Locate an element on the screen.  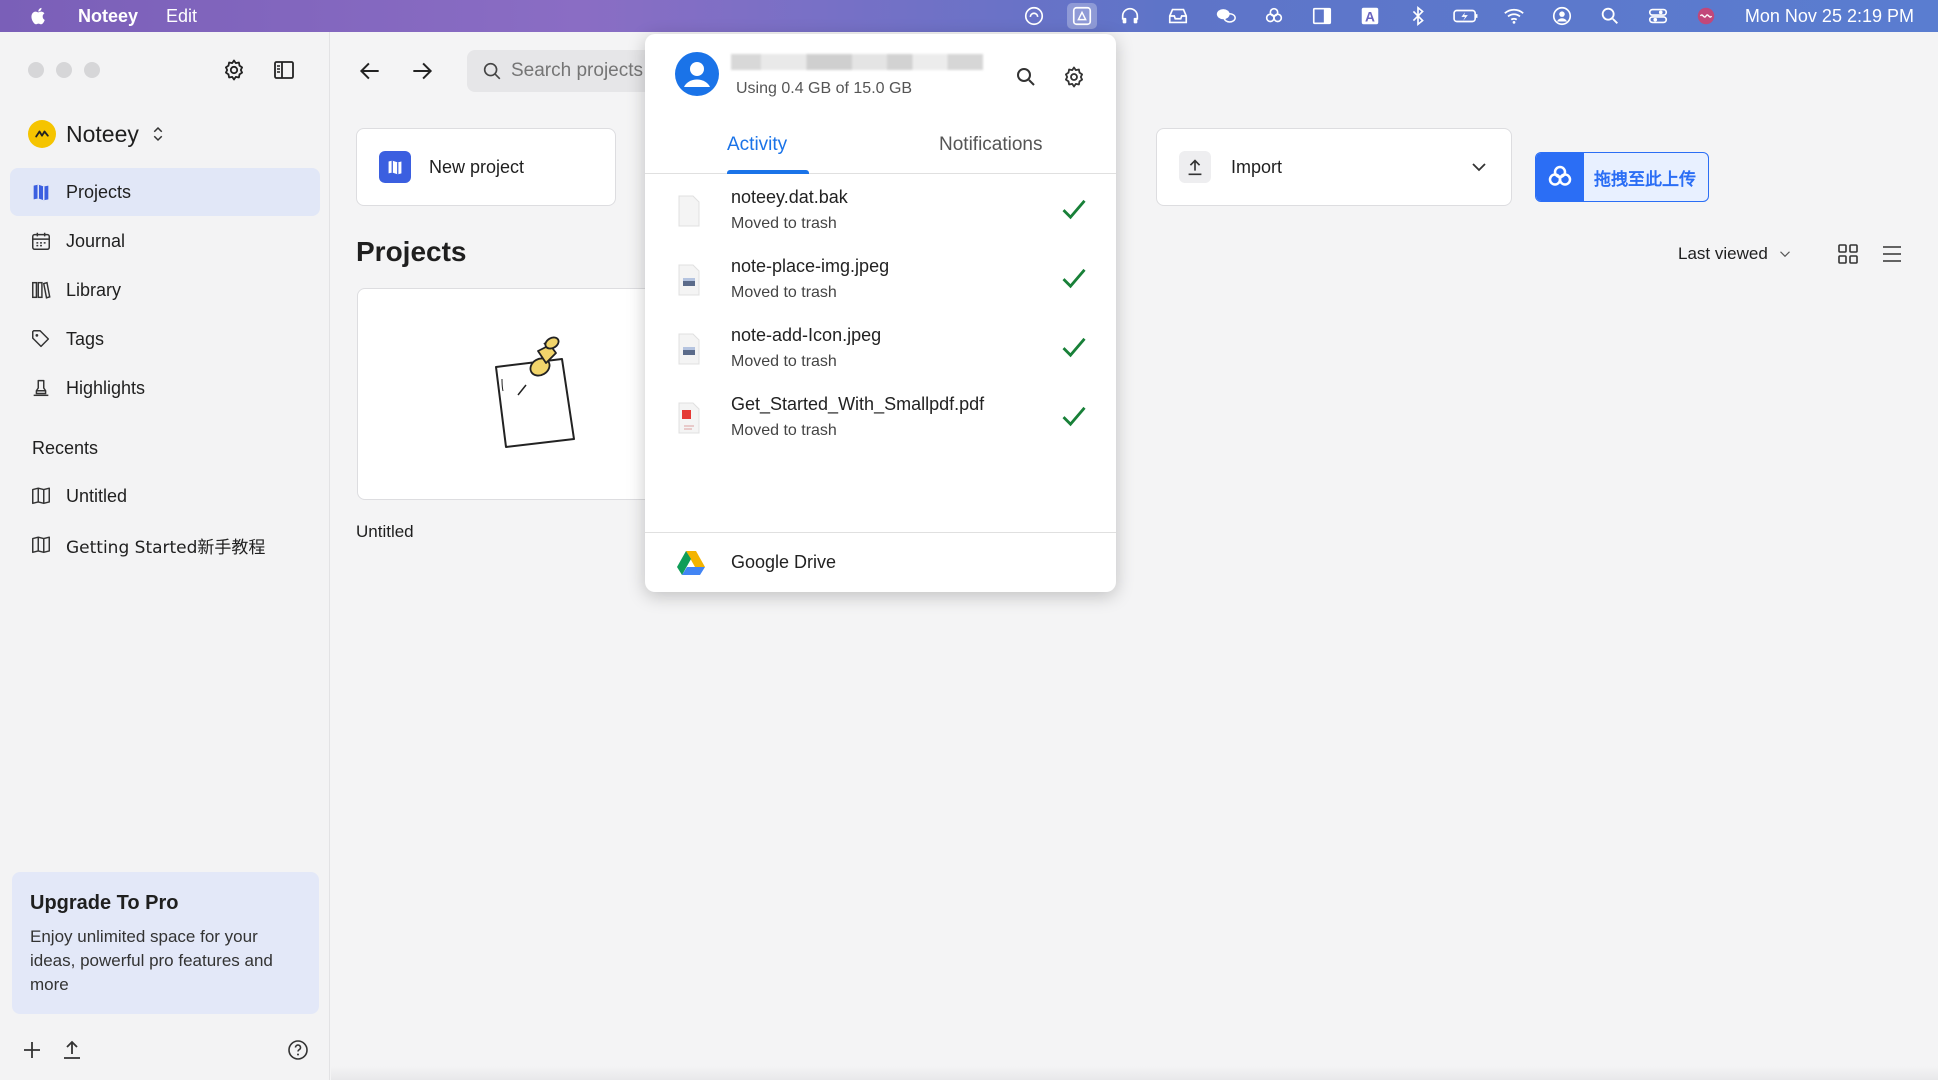
chevron-up-down-icon is located at coordinates (158, 134).